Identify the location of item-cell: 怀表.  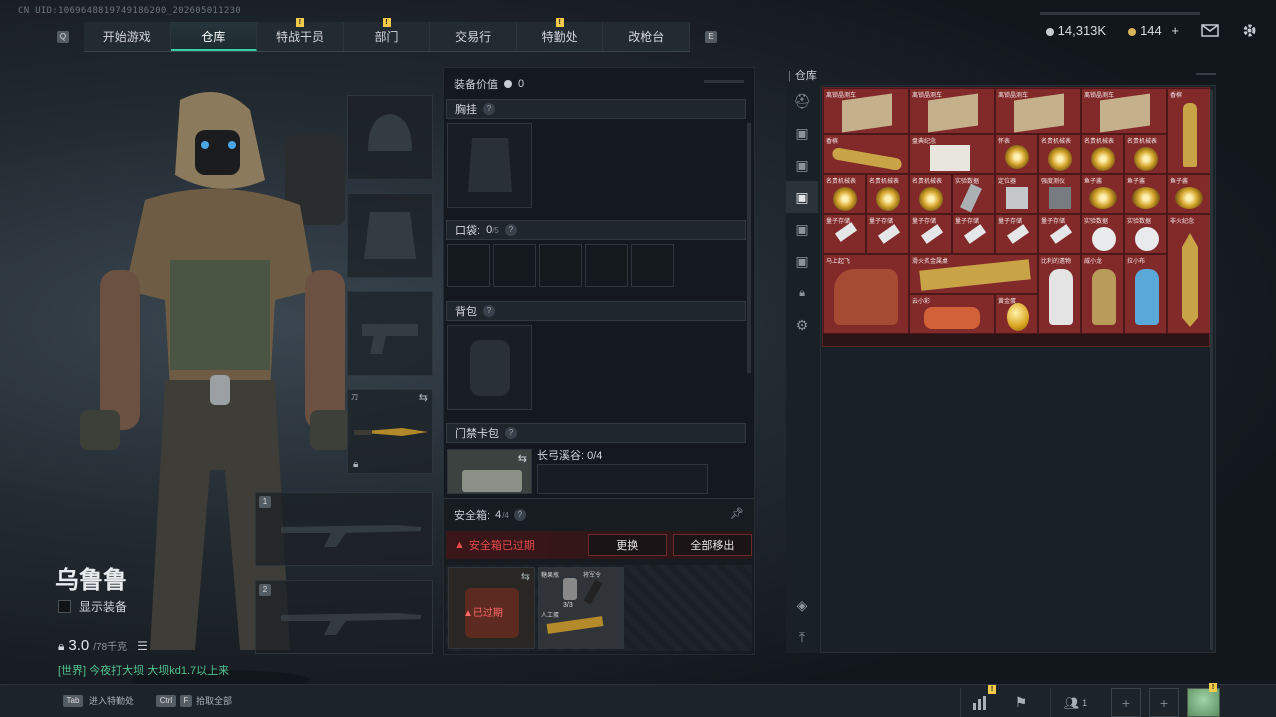
(1016, 154).